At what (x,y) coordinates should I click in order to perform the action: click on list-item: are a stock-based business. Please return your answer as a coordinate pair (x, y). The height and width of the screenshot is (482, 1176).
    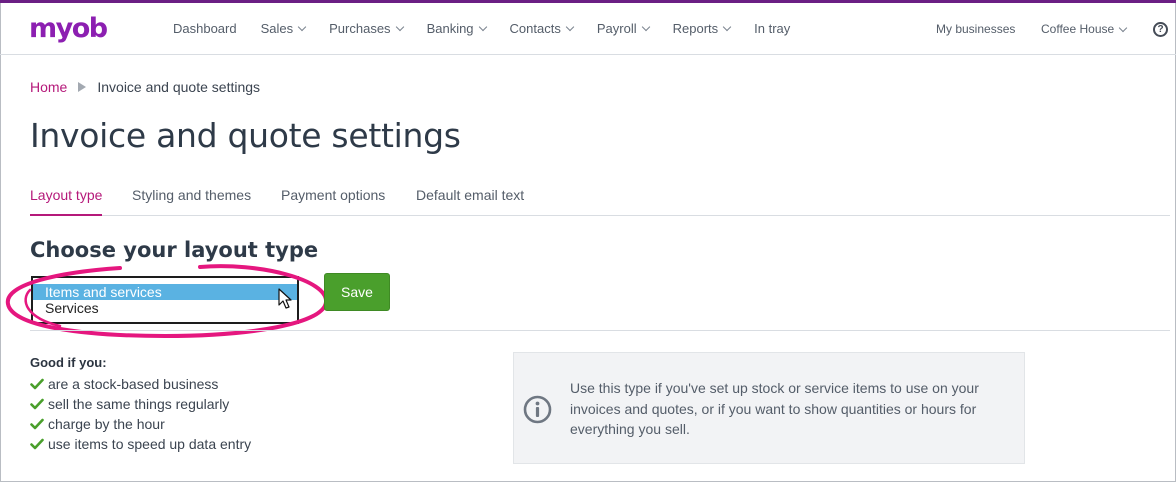
    Looking at the image, I should click on (140, 384).